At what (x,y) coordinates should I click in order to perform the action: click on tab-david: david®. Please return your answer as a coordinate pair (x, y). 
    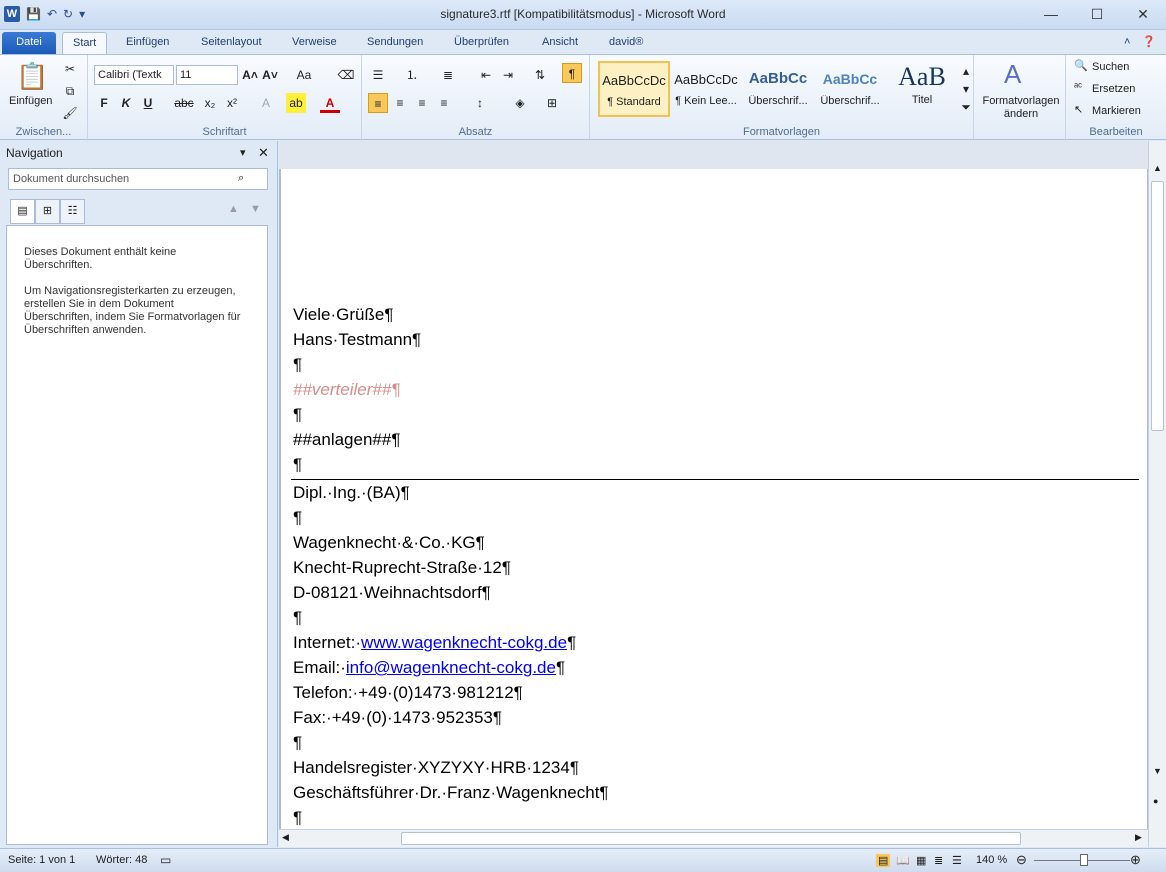
    Looking at the image, I should click on (626, 43).